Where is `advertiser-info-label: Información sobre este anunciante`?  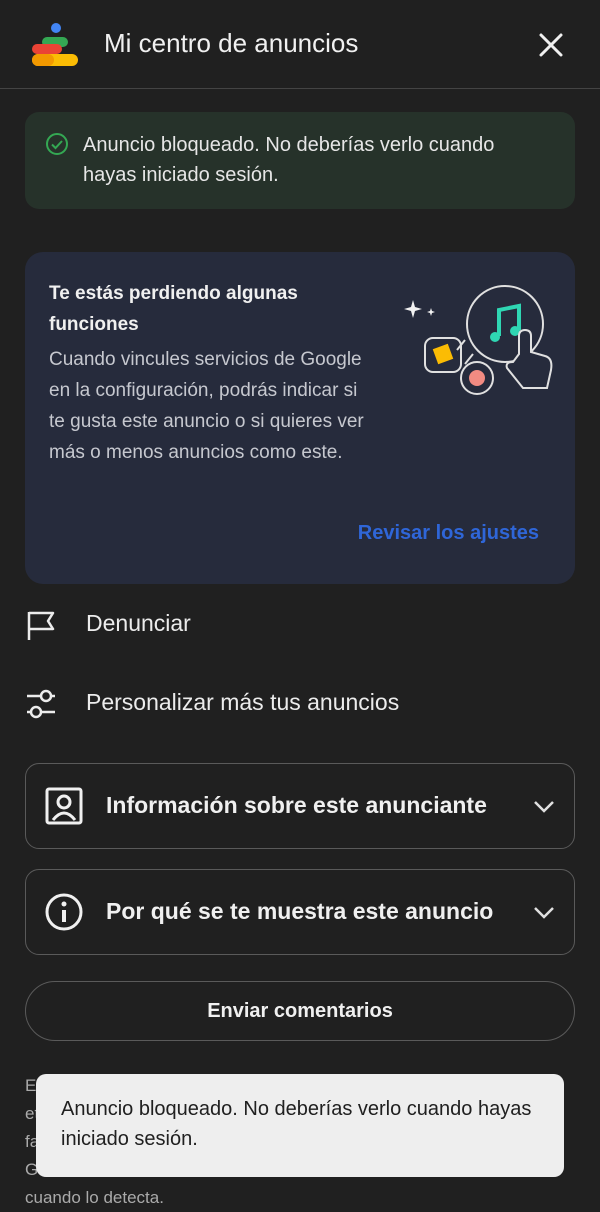
advertiser-info-label: Información sobre este anunciante is located at coordinates (296, 805).